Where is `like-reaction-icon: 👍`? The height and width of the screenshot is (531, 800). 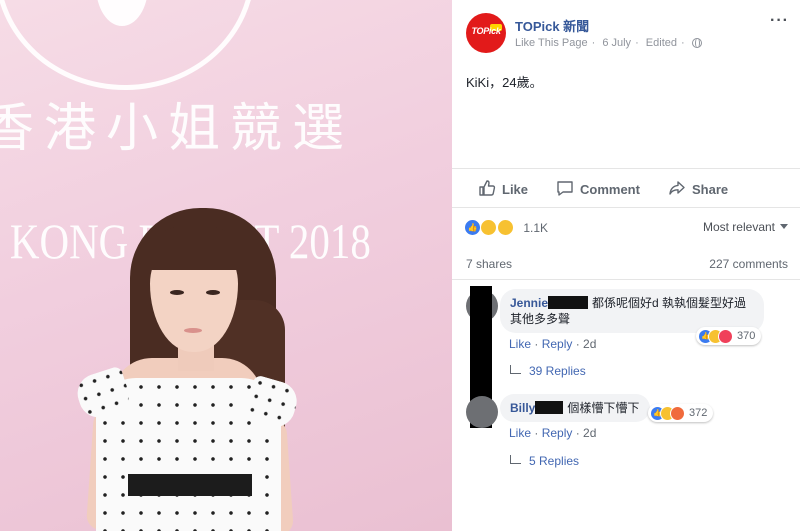 like-reaction-icon: 👍 is located at coordinates (472, 228).